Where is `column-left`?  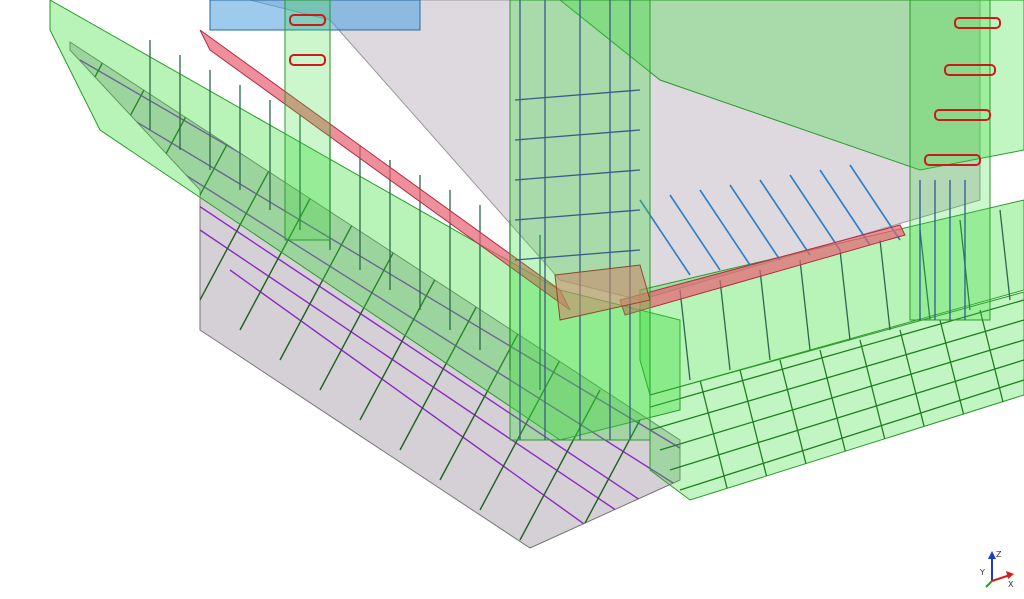 column-left is located at coordinates (307, 120).